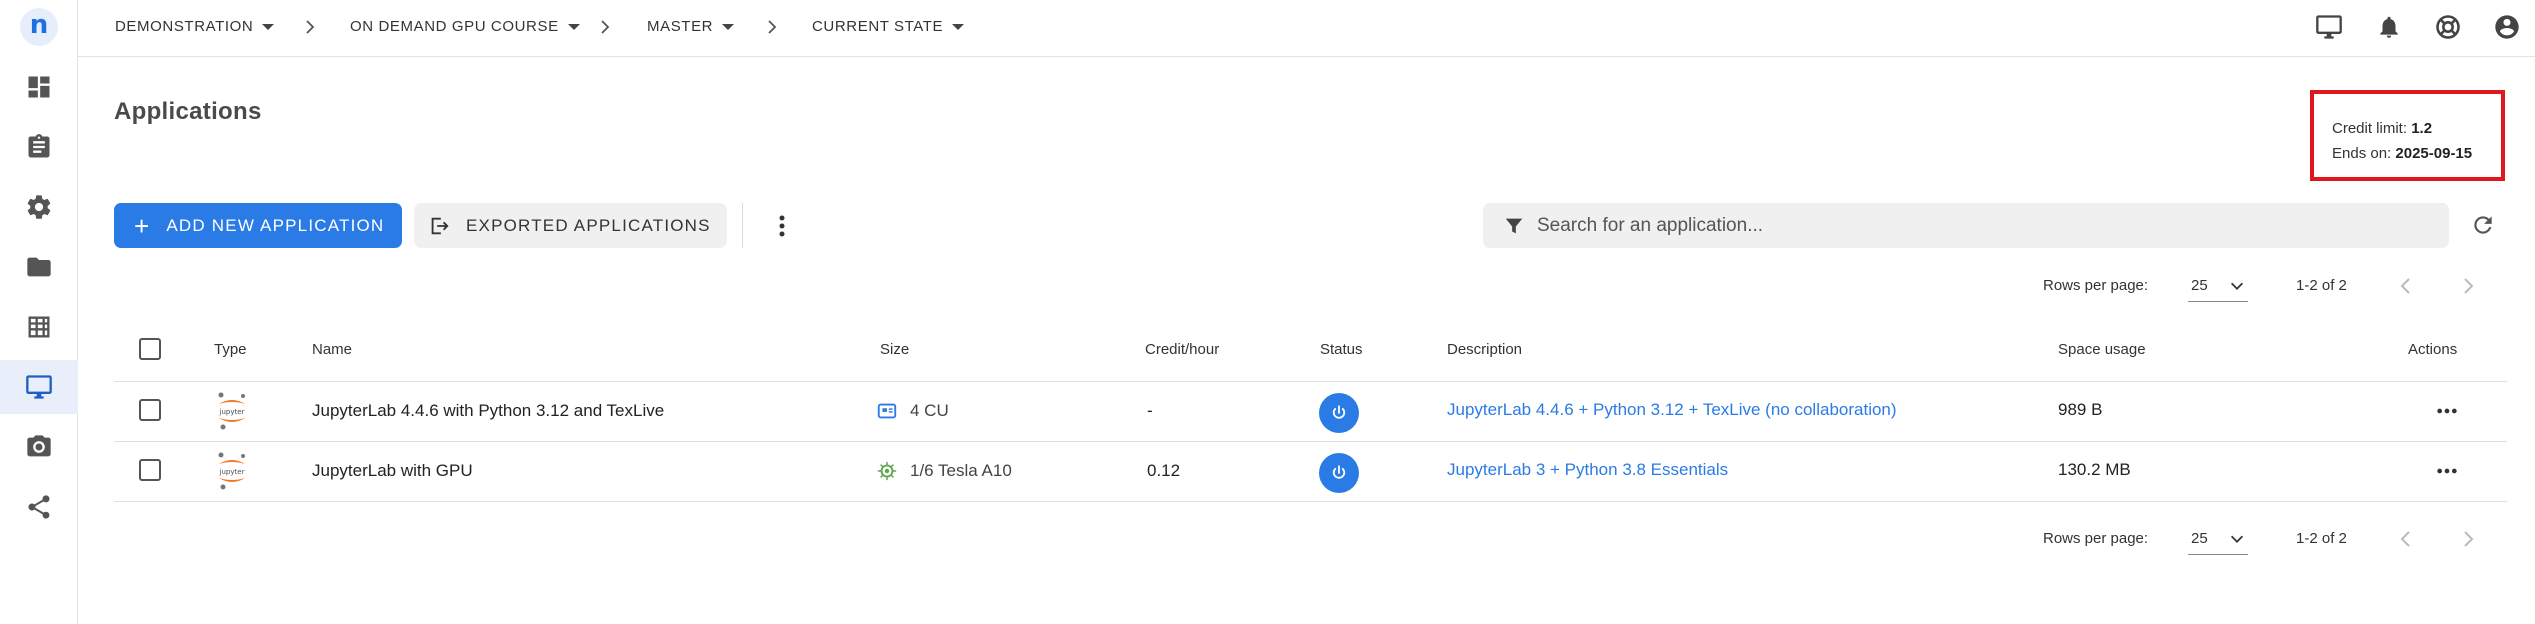 The image size is (2535, 624). I want to click on add-new-application-label: ADD NEW APPLICATION, so click(275, 225).